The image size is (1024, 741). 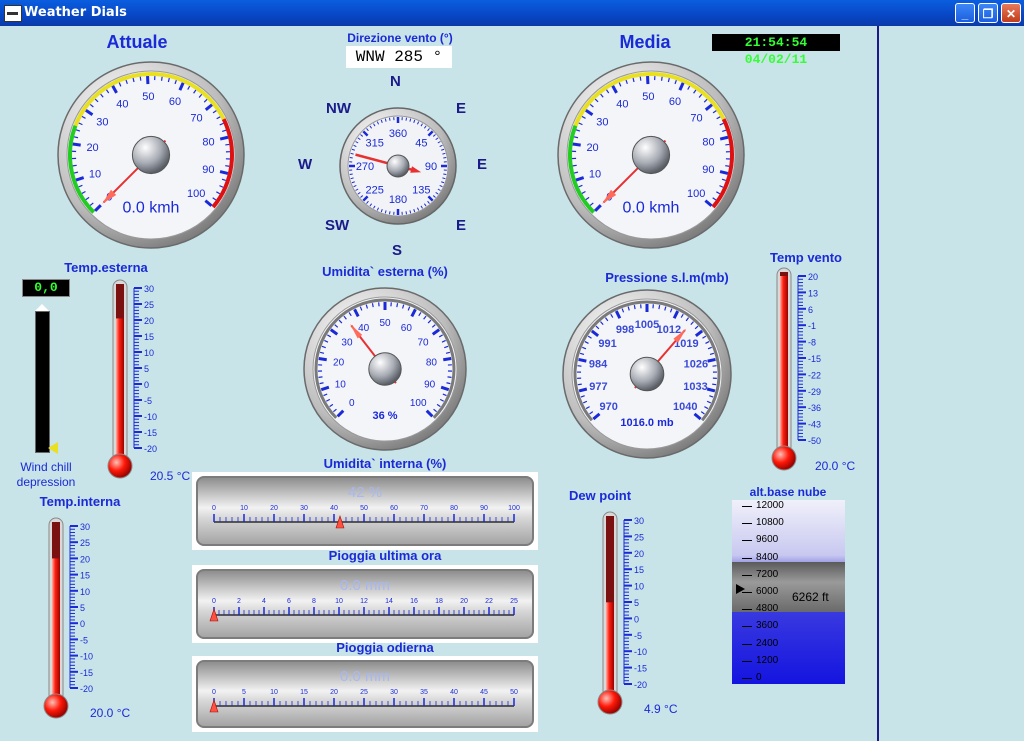 What do you see at coordinates (75, 12) in the screenshot?
I see `window-title: Weather Dials` at bounding box center [75, 12].